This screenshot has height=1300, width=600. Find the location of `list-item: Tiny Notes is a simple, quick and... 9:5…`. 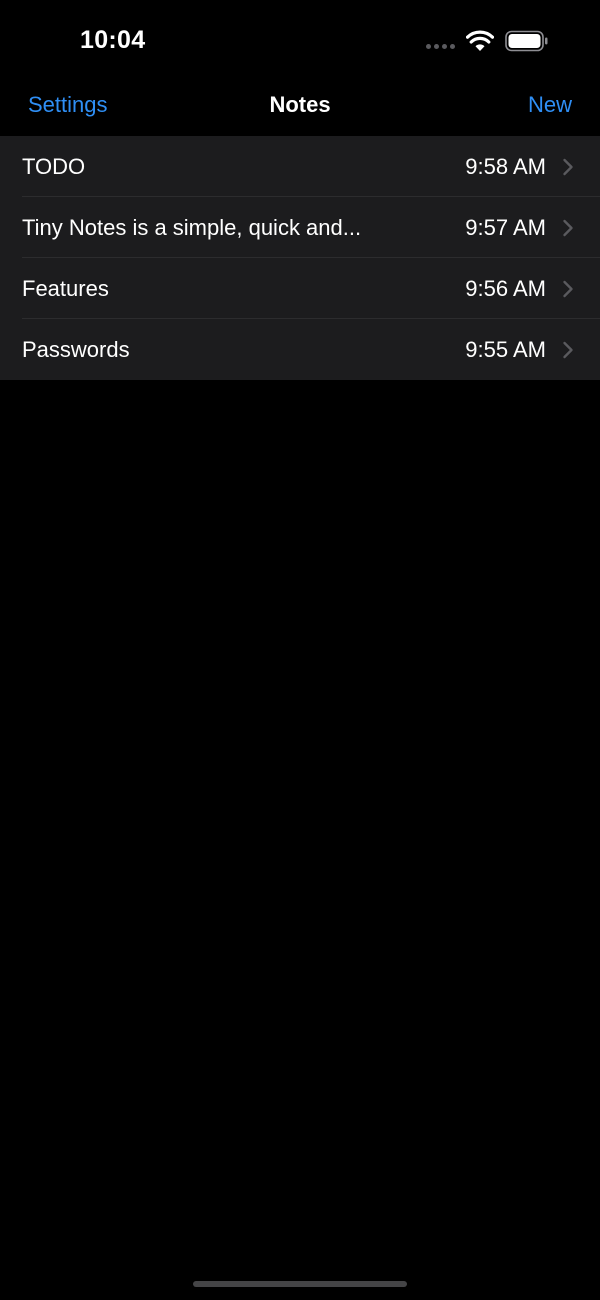

list-item: Tiny Notes is a simple, quick and... 9:5… is located at coordinates (300, 227).